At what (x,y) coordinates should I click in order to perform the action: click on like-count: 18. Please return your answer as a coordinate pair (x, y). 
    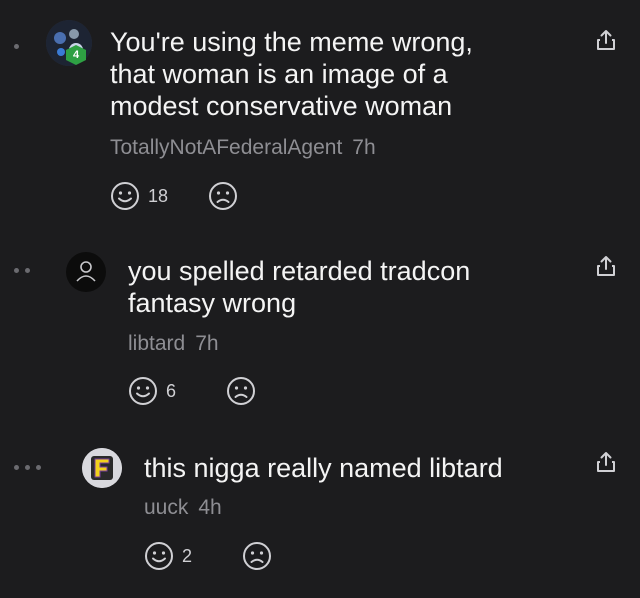
    Looking at the image, I should click on (158, 195).